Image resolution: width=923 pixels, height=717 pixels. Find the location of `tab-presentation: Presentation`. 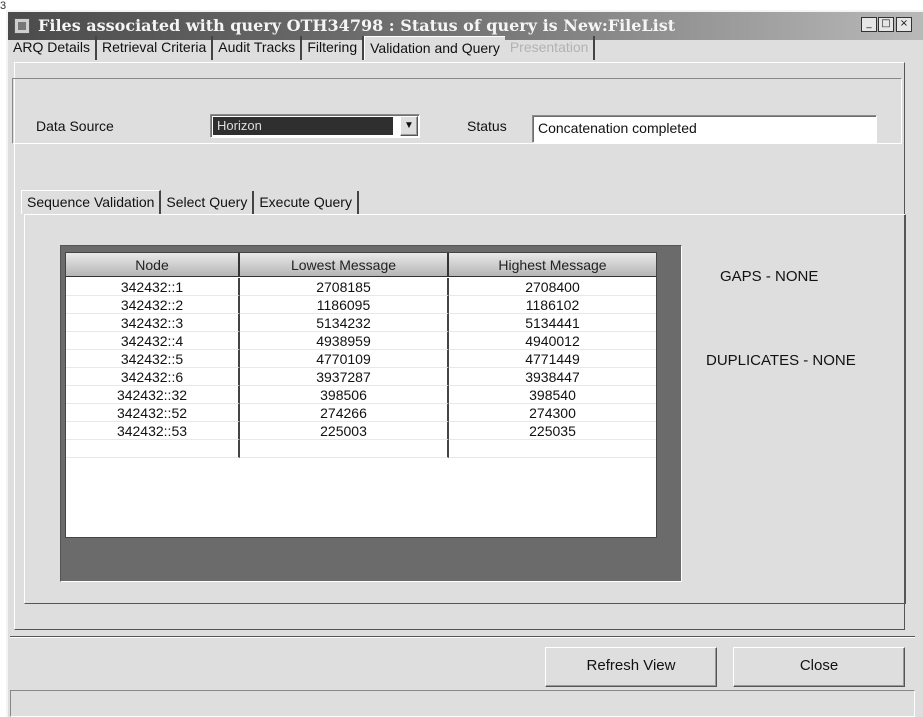

tab-presentation: Presentation is located at coordinates (550, 48).